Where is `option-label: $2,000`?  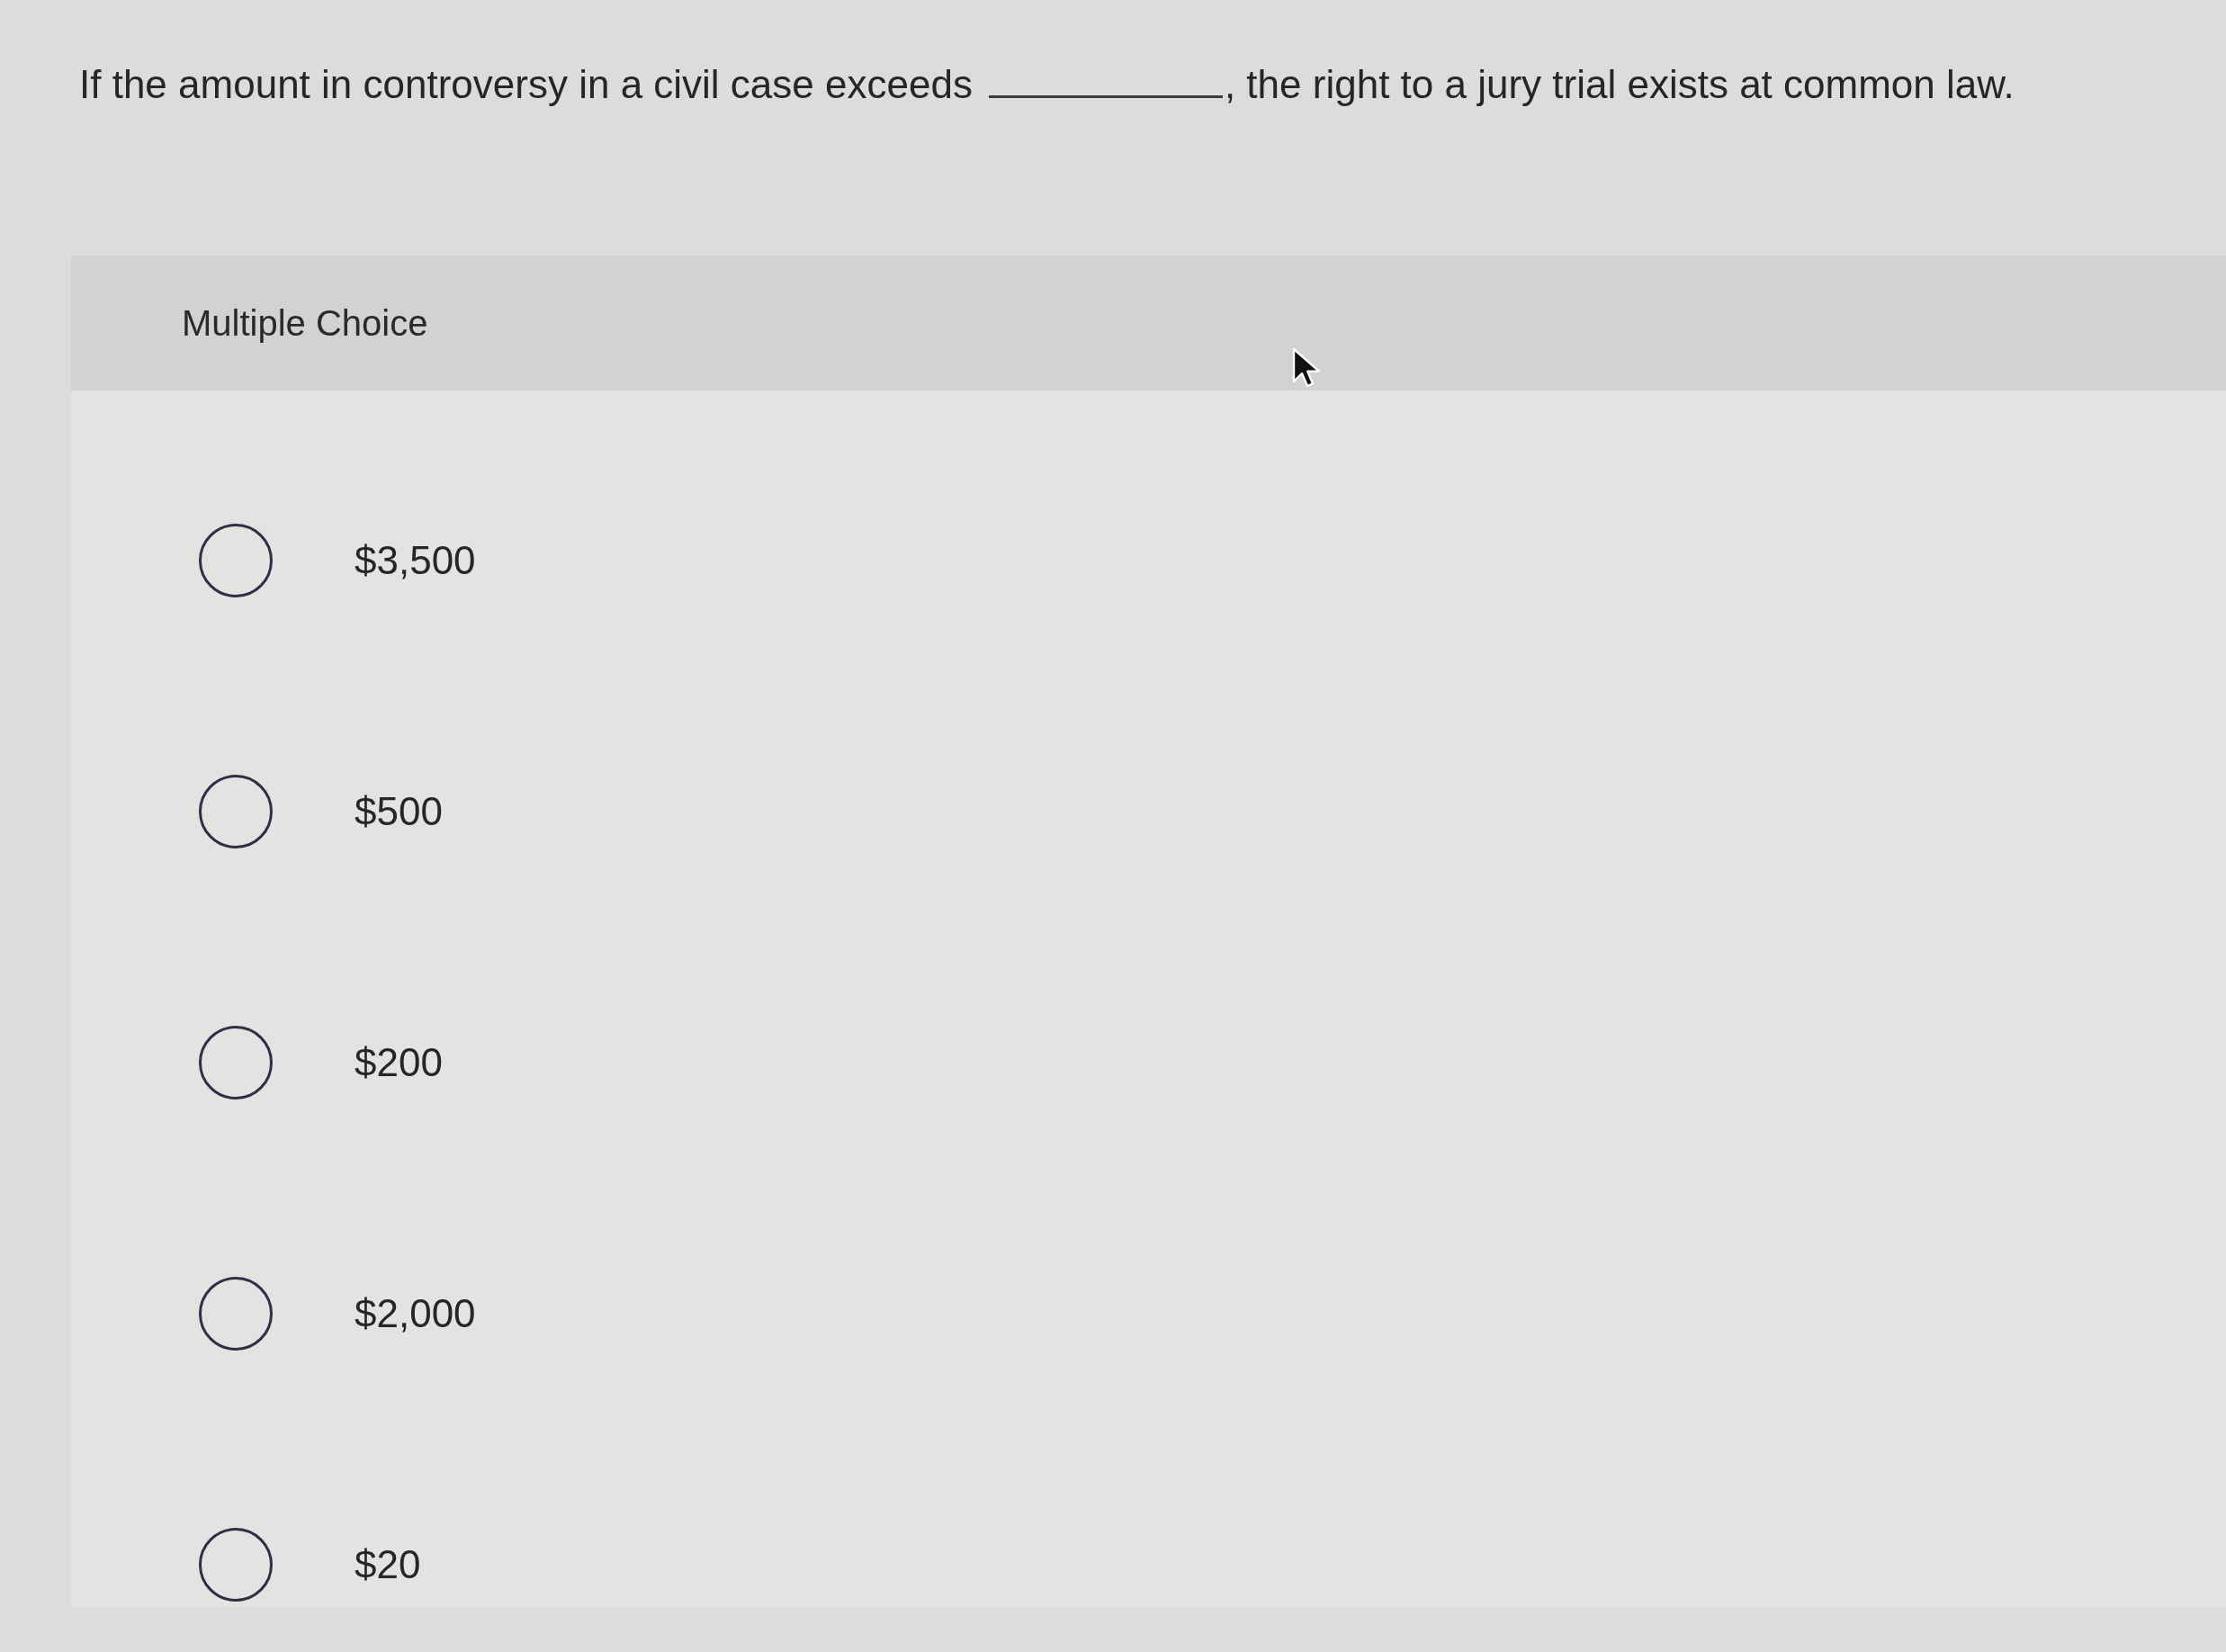
option-label: $2,000 is located at coordinates (415, 1313).